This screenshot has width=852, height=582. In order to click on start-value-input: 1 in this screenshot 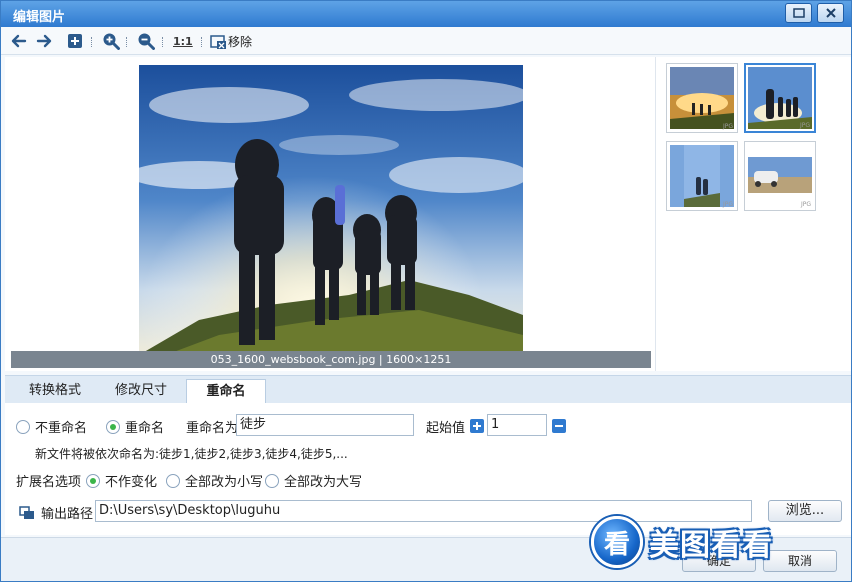, I will do `click(517, 425)`.